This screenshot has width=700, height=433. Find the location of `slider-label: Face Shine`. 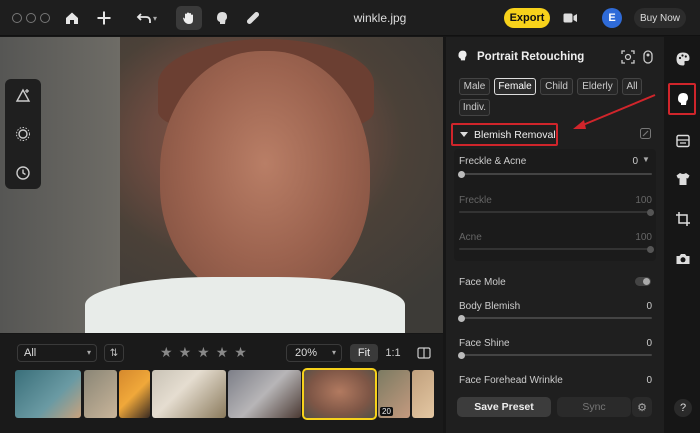

slider-label: Face Shine is located at coordinates (484, 343).